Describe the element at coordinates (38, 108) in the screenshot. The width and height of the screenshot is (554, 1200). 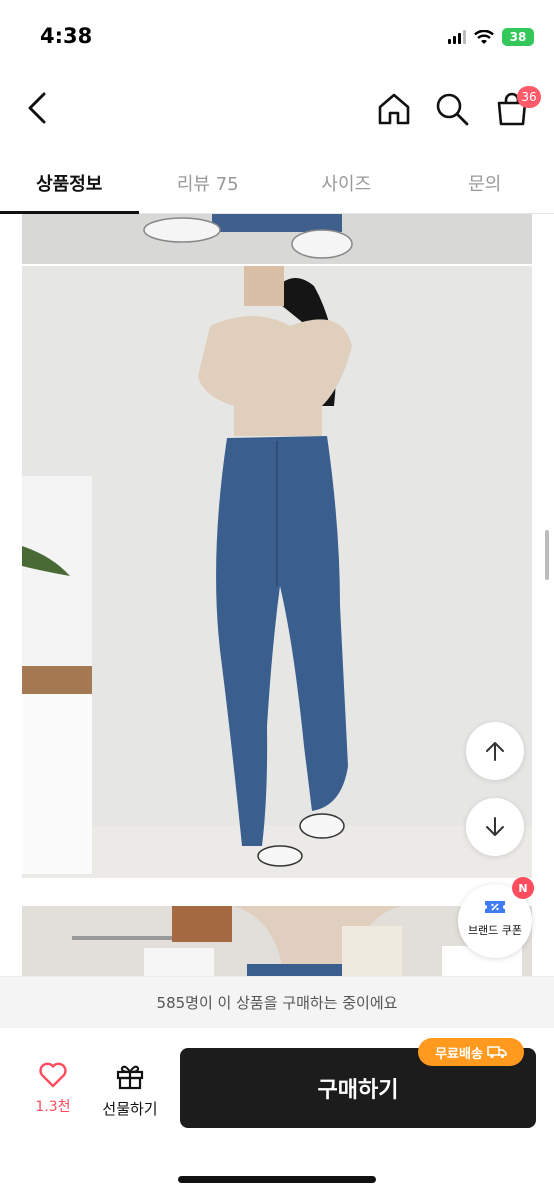
I see `back-arrow-icon` at that location.